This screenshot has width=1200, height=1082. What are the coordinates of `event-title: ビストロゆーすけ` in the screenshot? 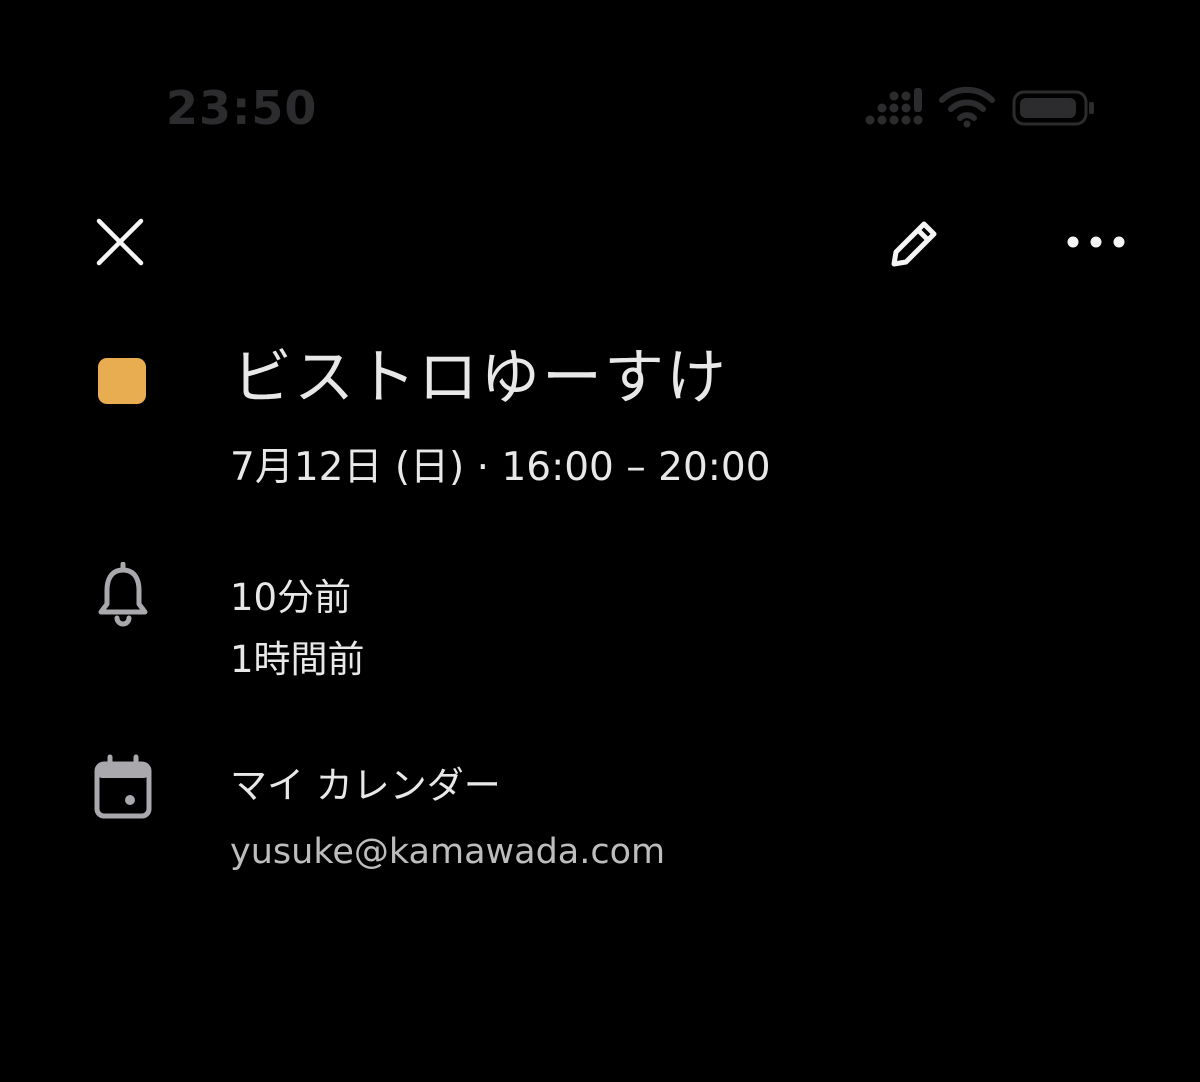 It's located at (480, 378).